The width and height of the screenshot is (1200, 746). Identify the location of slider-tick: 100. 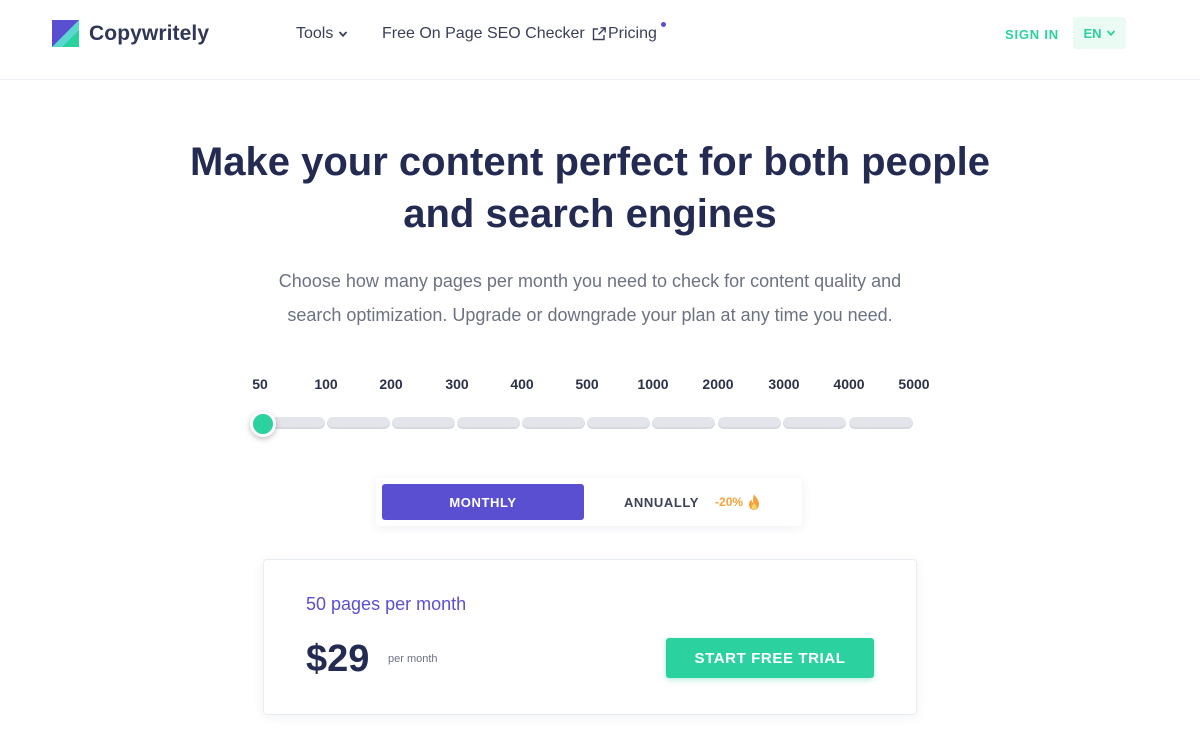
(325, 384).